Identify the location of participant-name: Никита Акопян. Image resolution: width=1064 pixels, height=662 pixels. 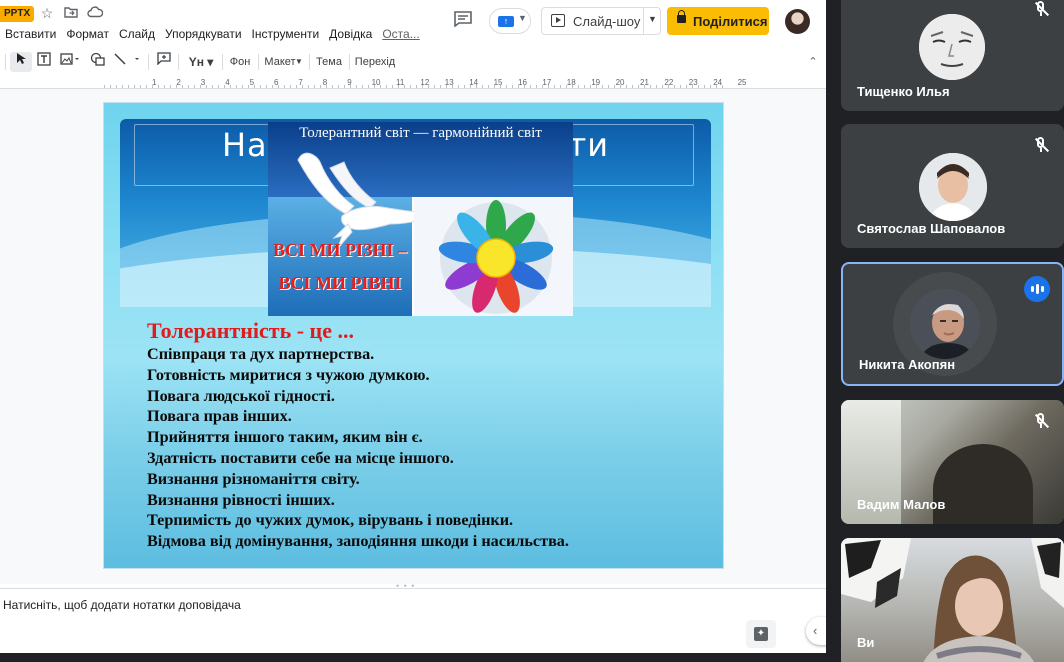
(907, 364).